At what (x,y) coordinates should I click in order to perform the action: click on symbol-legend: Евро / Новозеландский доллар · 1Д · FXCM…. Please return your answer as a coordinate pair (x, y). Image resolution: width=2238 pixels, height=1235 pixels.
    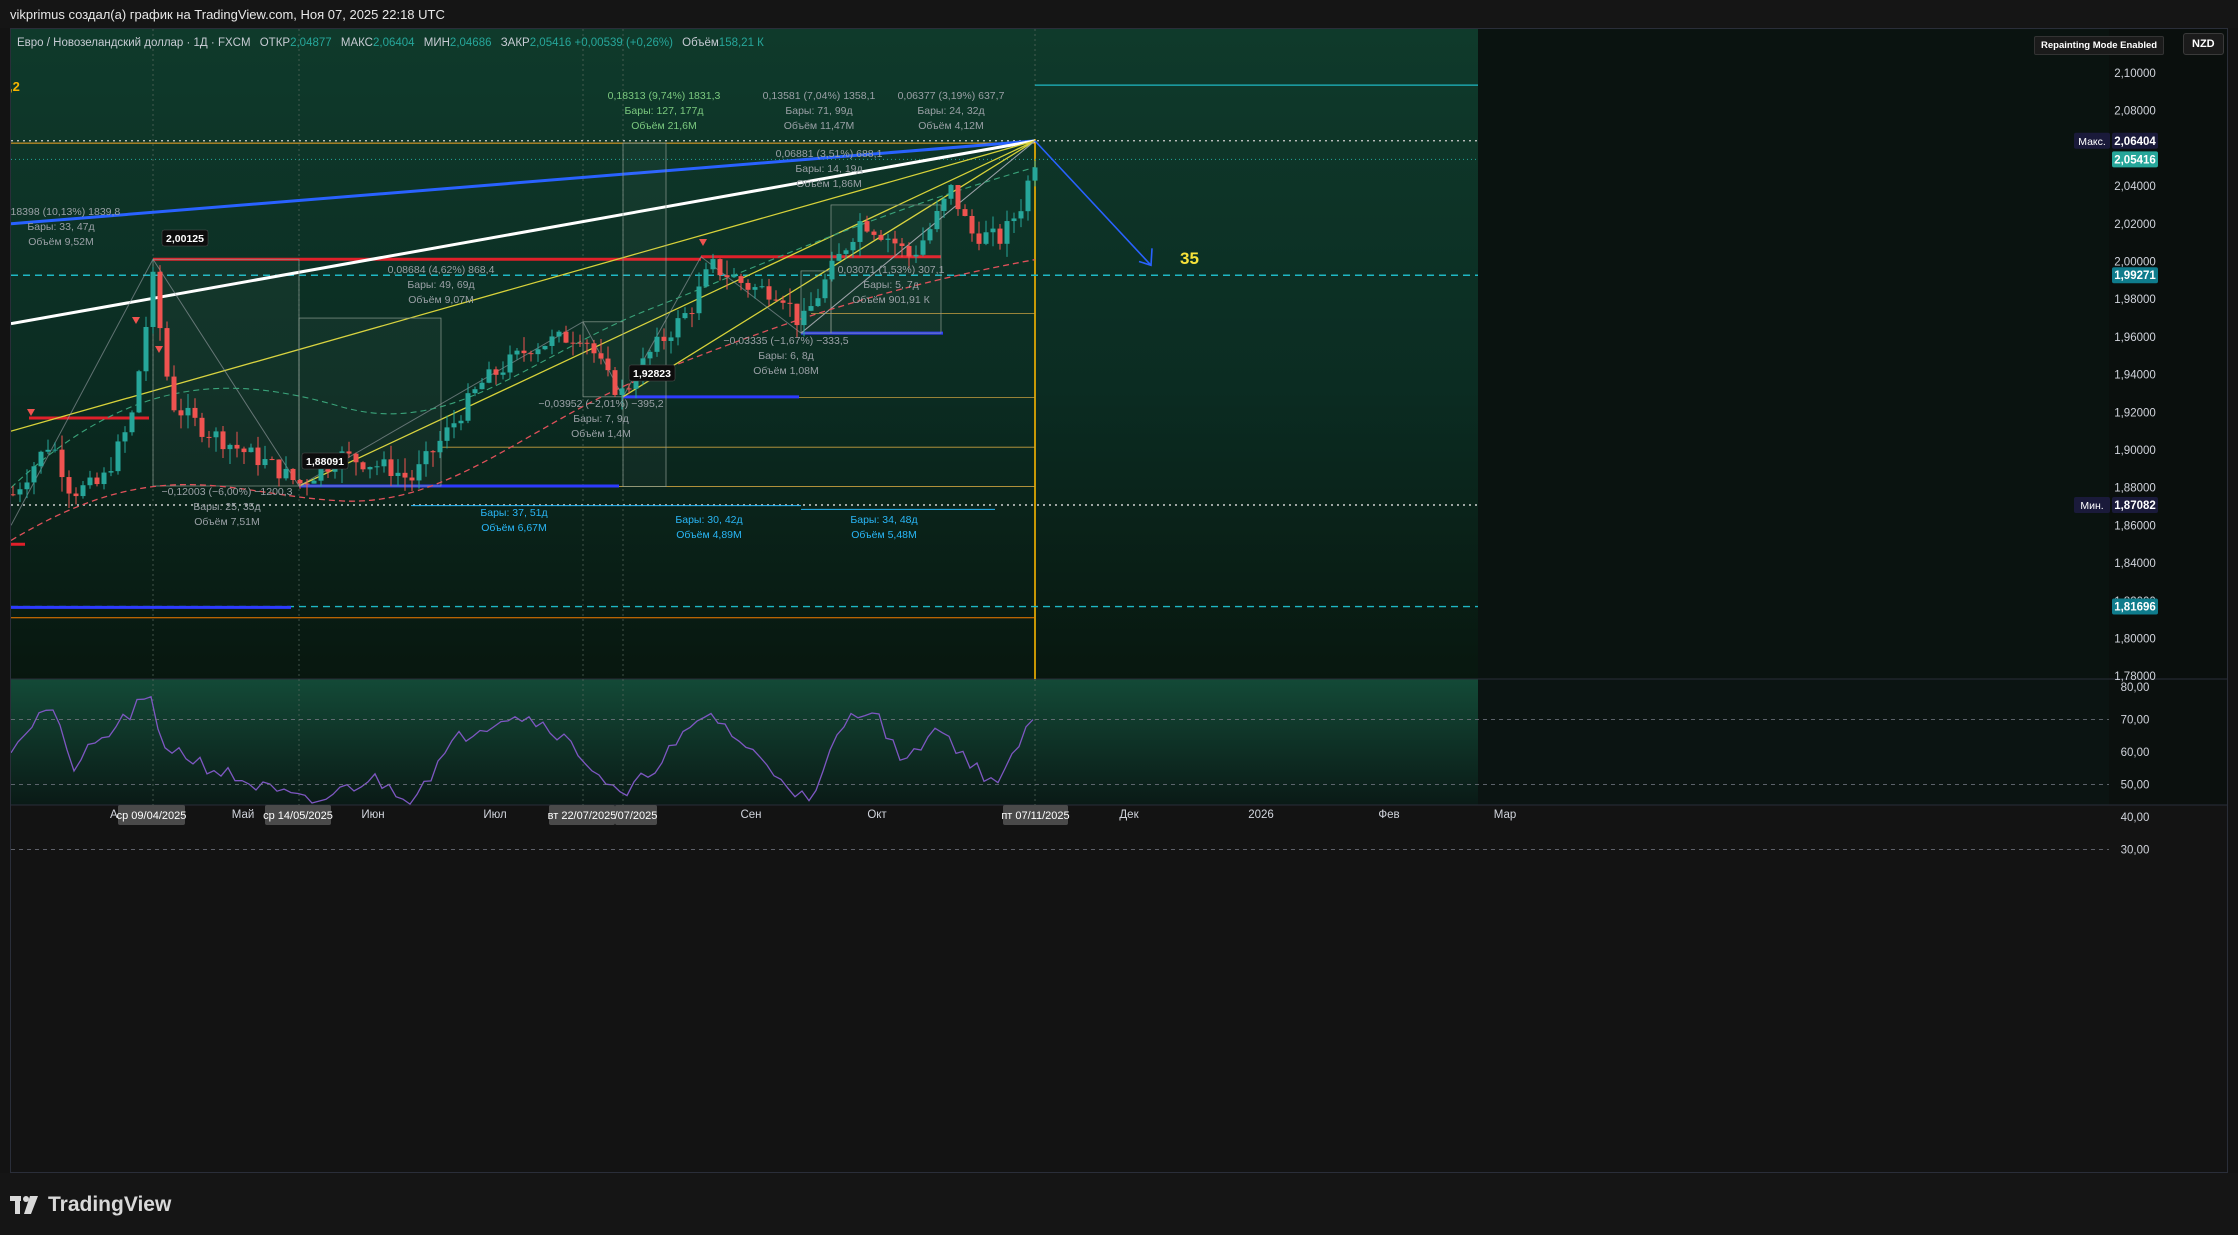
    Looking at the image, I should click on (390, 43).